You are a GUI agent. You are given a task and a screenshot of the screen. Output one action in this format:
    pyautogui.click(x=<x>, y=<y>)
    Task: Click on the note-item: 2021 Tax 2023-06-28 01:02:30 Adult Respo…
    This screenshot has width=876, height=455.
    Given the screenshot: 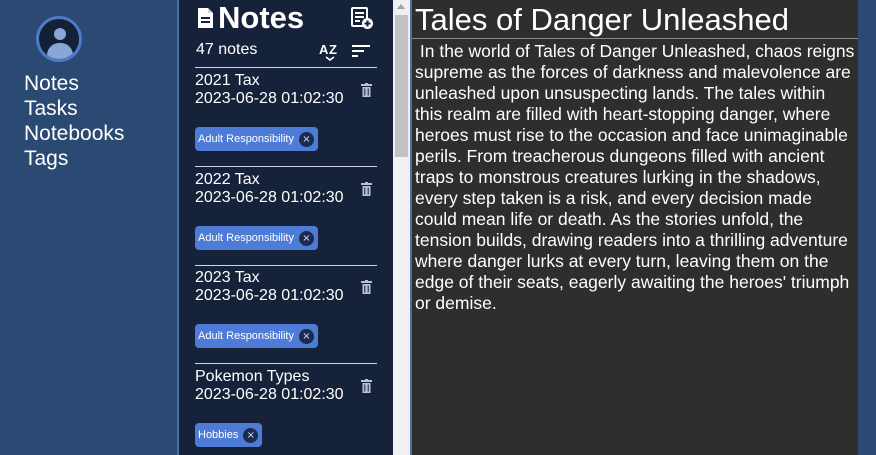 What is the action you would take?
    pyautogui.click(x=286, y=117)
    